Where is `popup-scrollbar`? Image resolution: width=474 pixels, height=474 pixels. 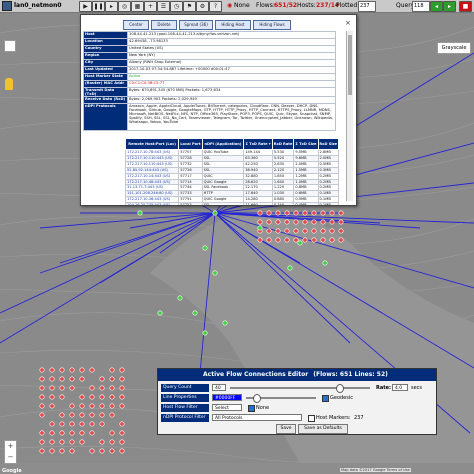 popup-scrollbar is located at coordinates (349, 116).